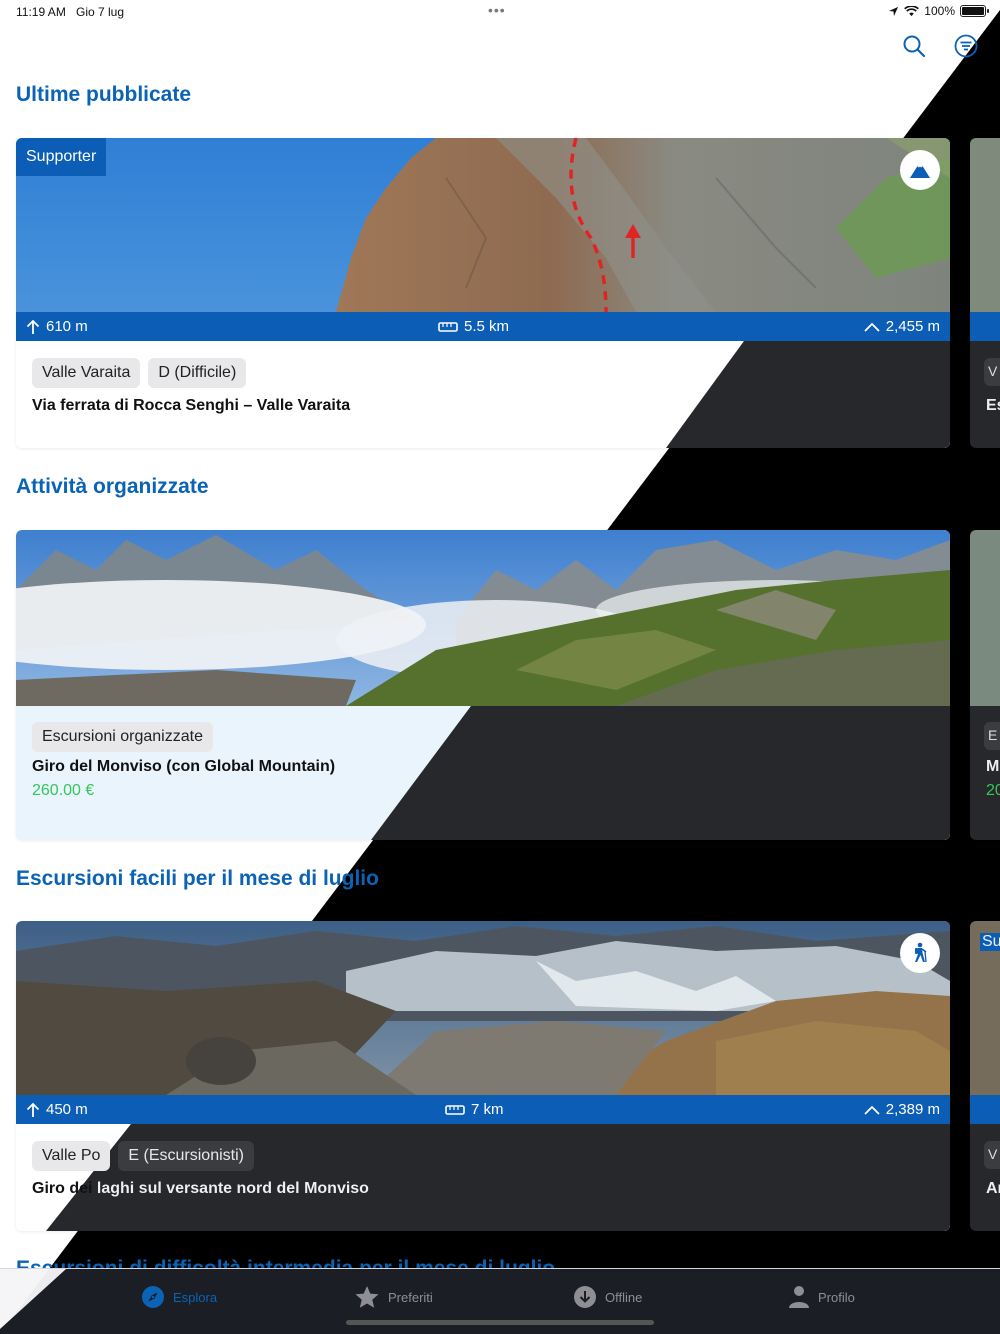  I want to click on supporter-badge: Supporter, so click(61, 157).